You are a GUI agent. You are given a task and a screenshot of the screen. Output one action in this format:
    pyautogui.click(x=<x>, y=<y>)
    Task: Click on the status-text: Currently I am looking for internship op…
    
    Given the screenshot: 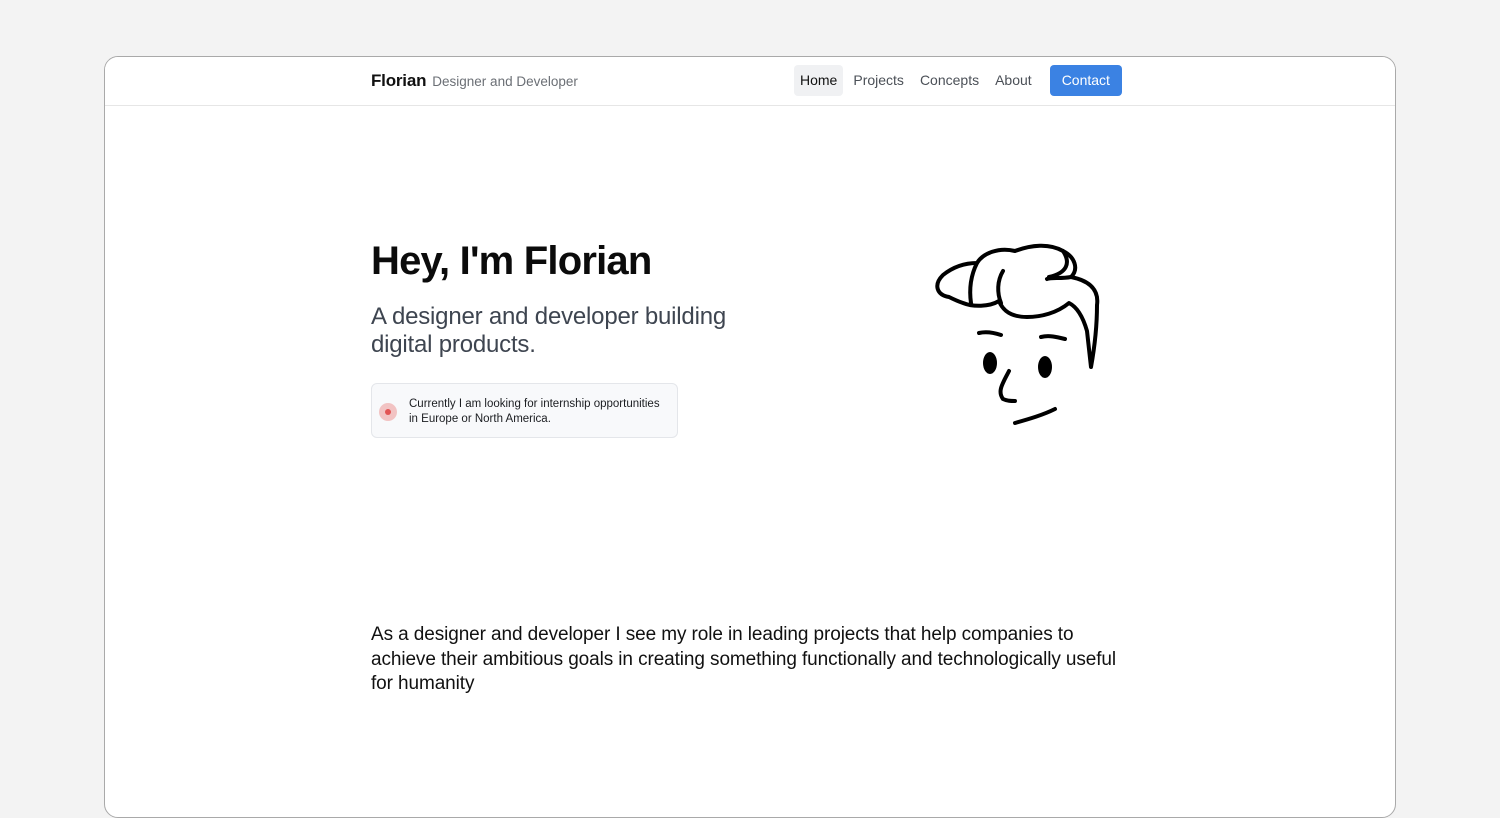 What is the action you would take?
    pyautogui.click(x=534, y=411)
    